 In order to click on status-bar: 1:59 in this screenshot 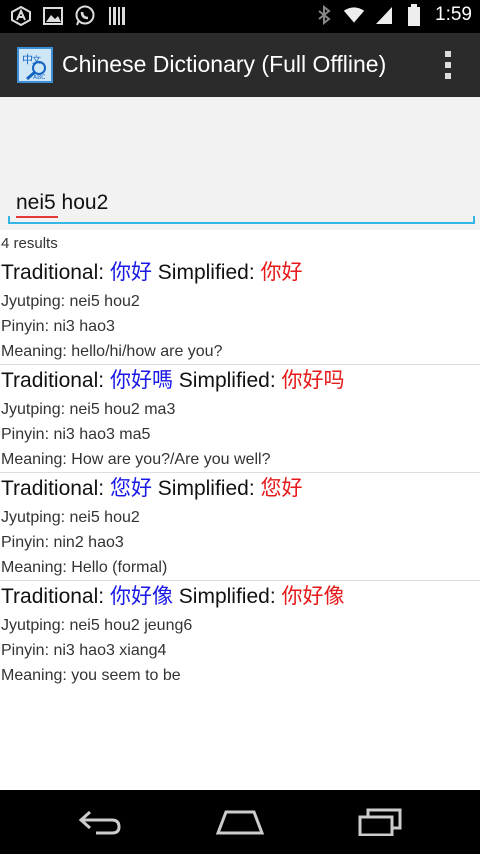, I will do `click(240, 16)`.